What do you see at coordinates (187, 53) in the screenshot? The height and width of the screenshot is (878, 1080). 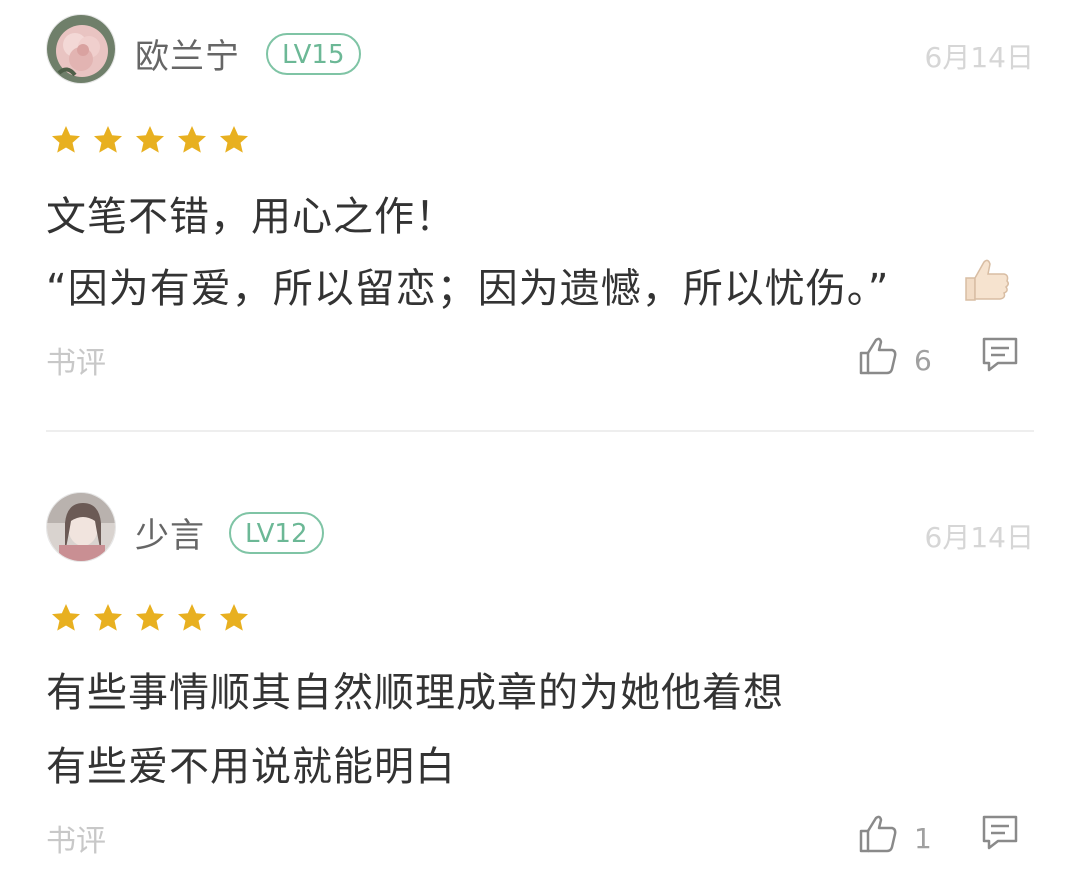 I see `username: 欧兰宁` at bounding box center [187, 53].